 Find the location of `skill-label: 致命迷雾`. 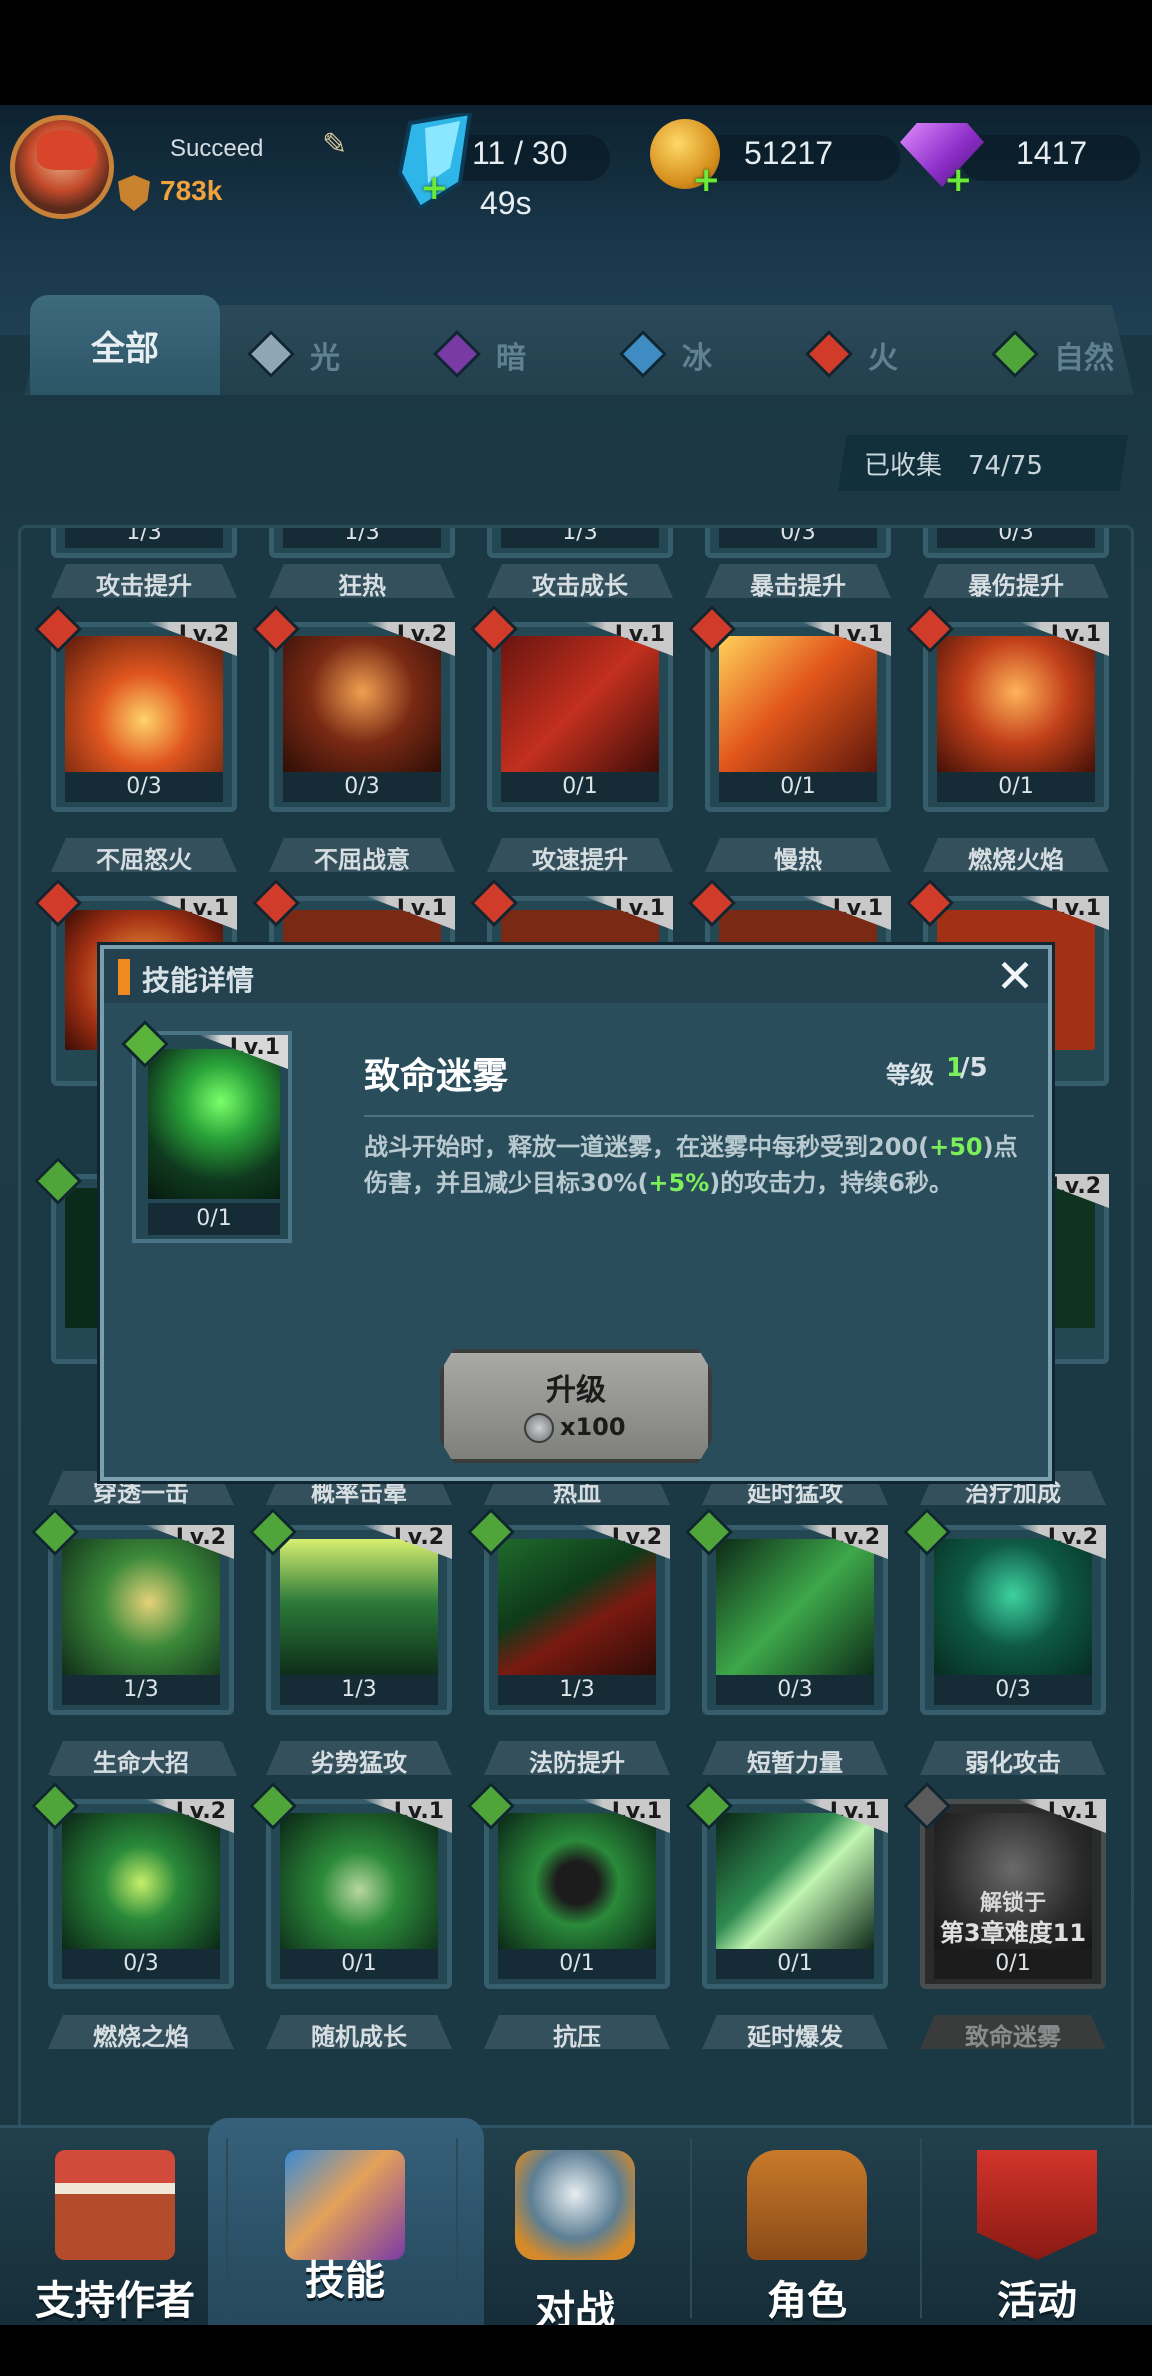

skill-label: 致命迷雾 is located at coordinates (1013, 2037).